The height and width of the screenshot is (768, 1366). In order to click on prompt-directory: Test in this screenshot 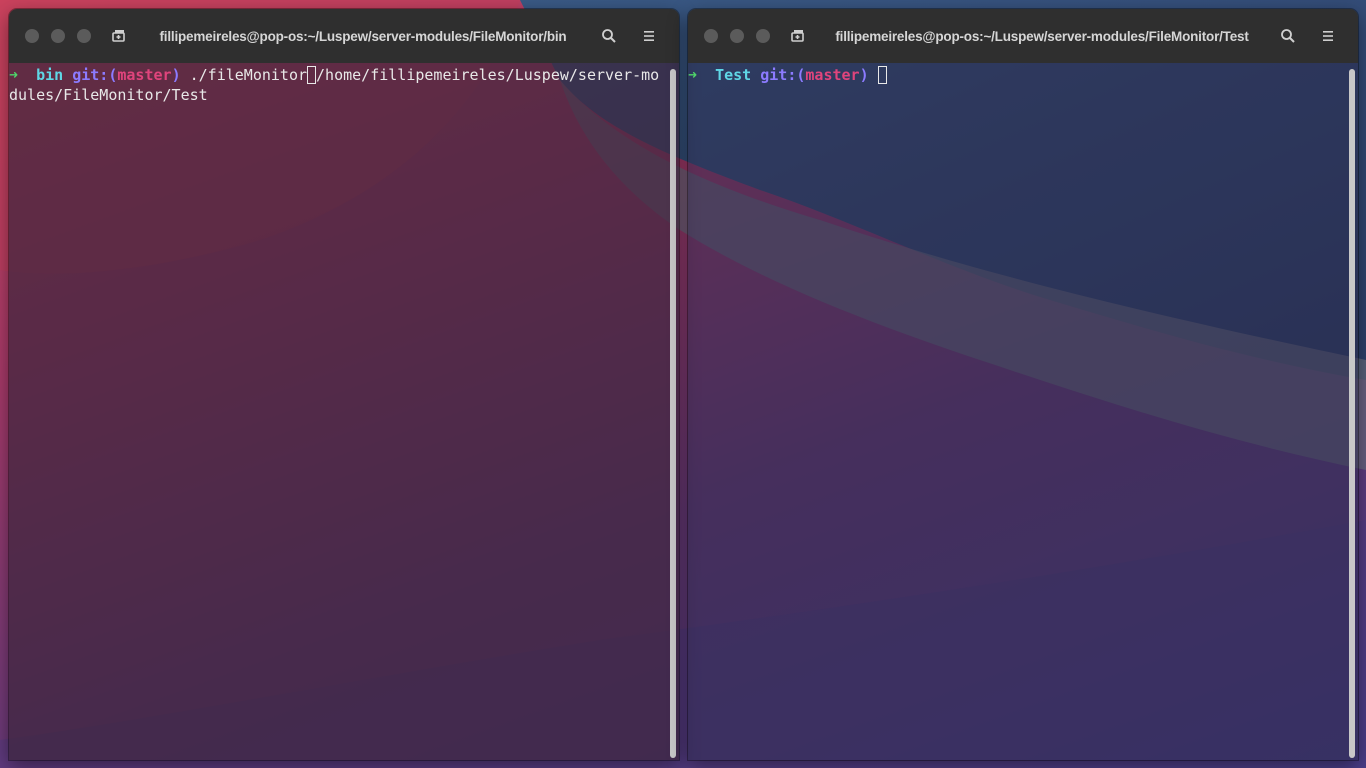, I will do `click(733, 75)`.